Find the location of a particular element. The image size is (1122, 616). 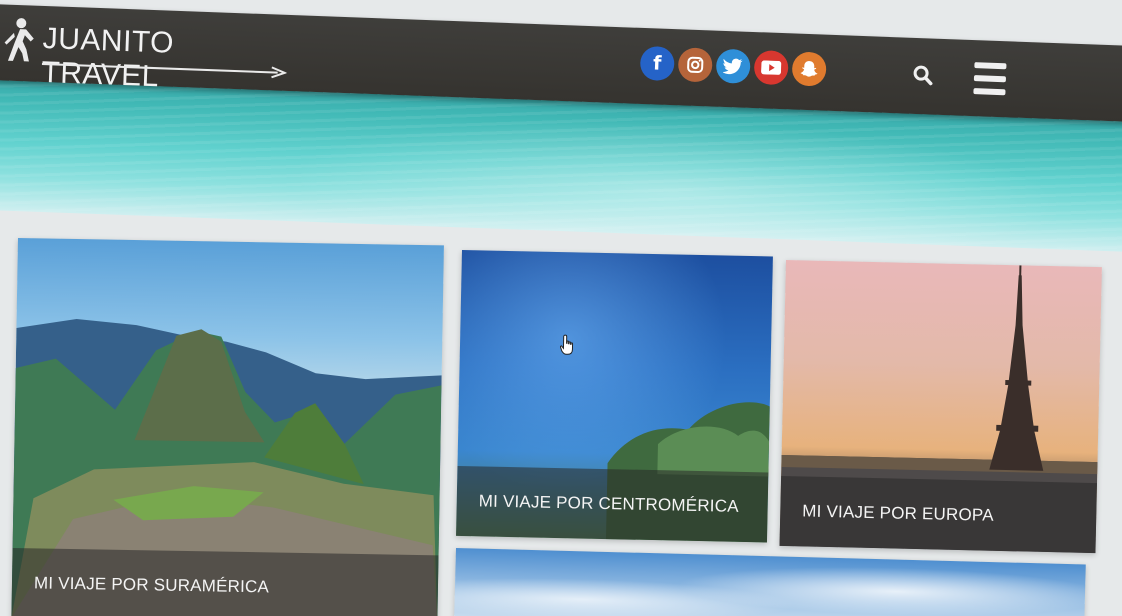

card-title: MI VIAJE POR EUROPA is located at coordinates (887, 513).